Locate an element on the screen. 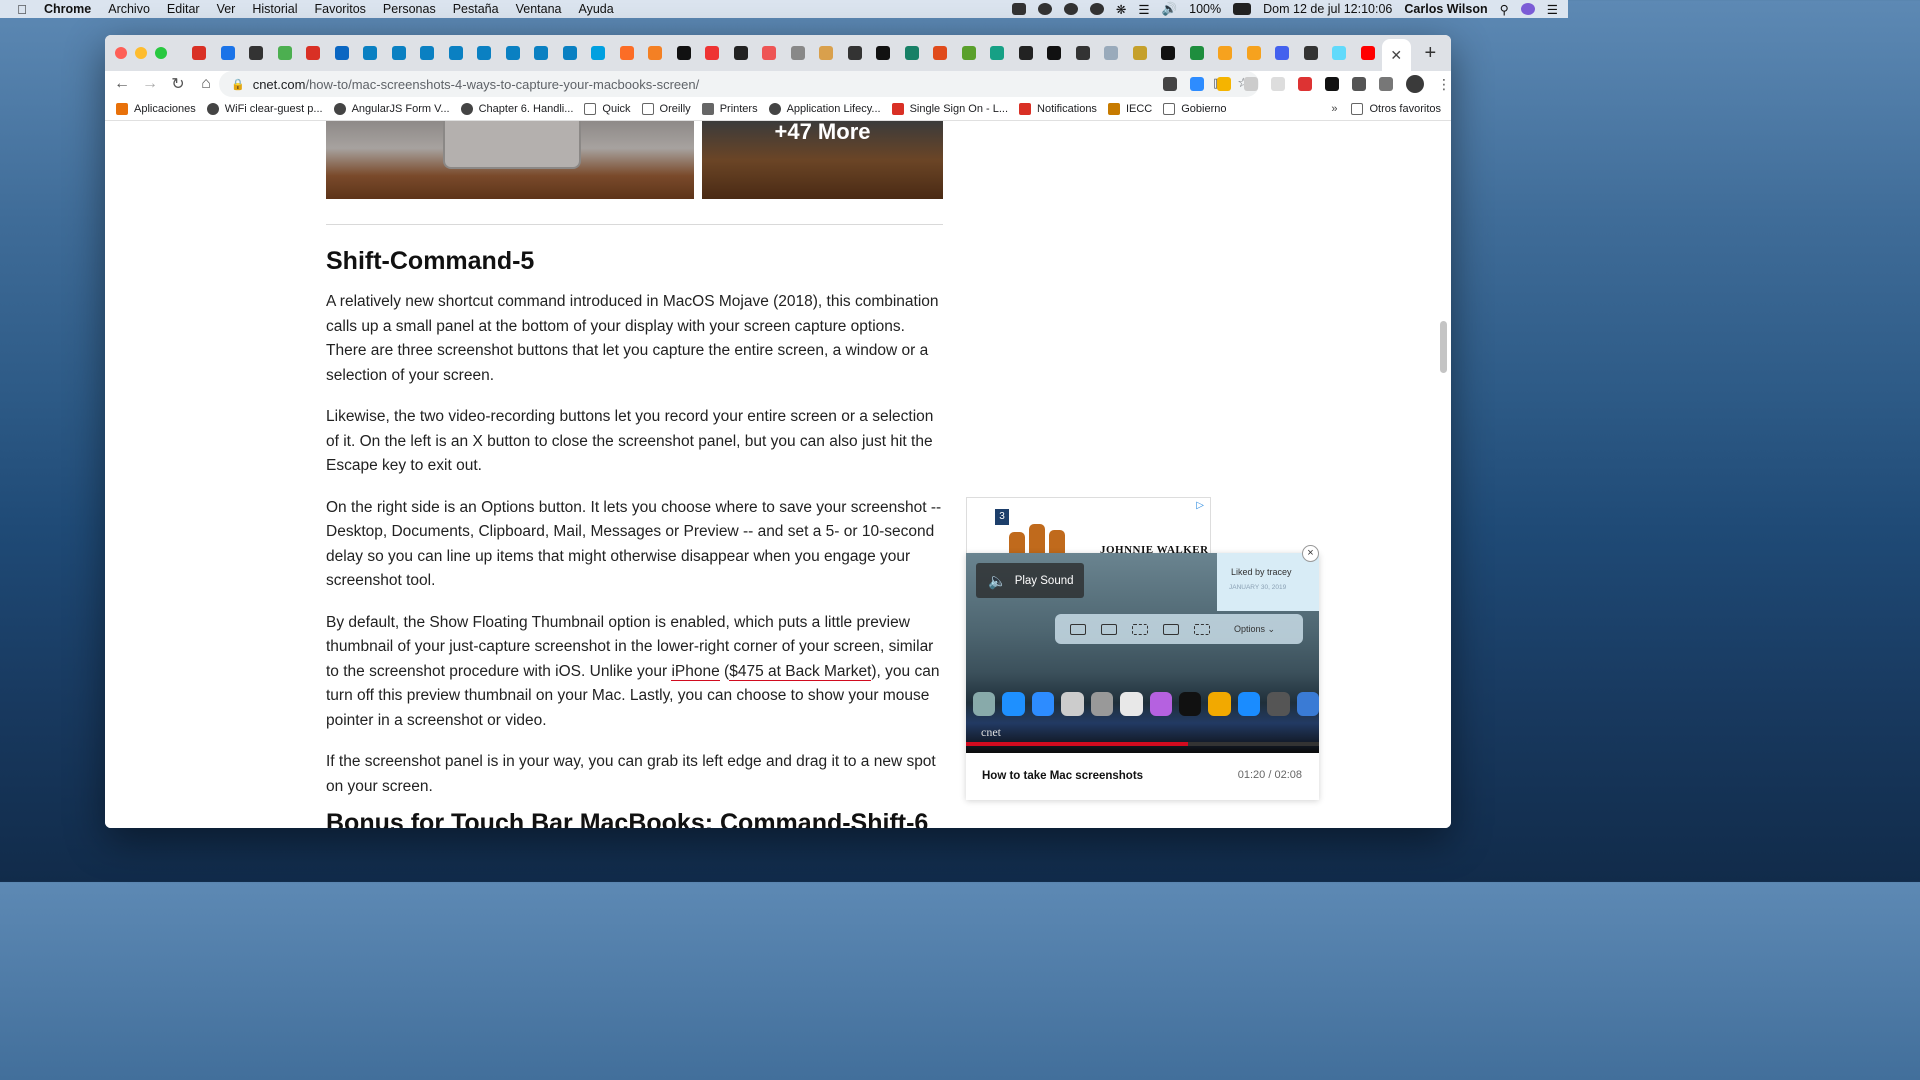 Image resolution: width=1920 pixels, height=1080 pixels. shield-icon is located at coordinates (1070, 9).